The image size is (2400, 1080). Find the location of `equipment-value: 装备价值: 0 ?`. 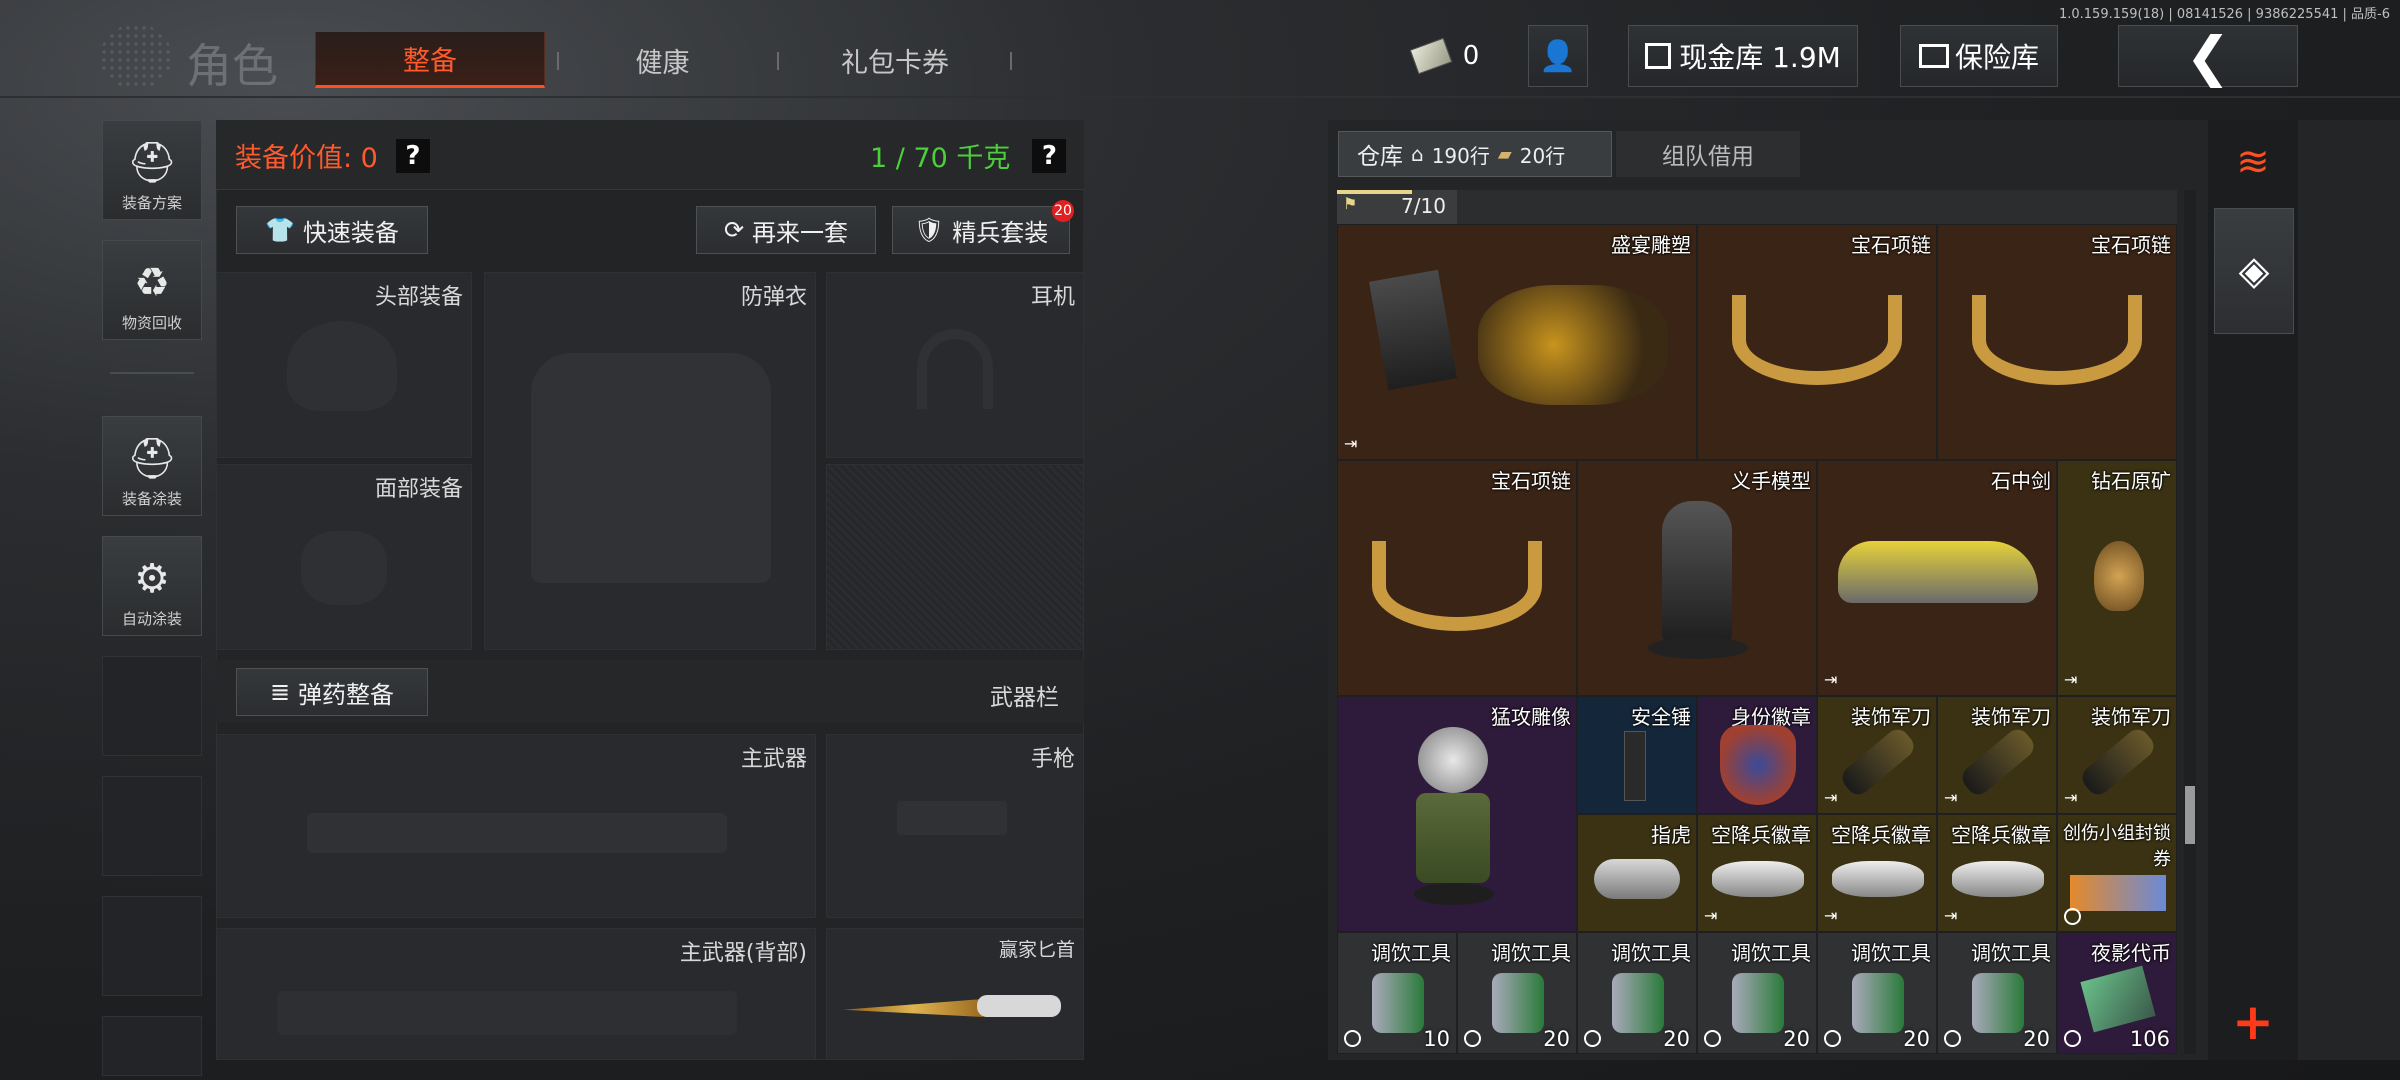

equipment-value: 装备价值: 0 ? is located at coordinates (332, 155).